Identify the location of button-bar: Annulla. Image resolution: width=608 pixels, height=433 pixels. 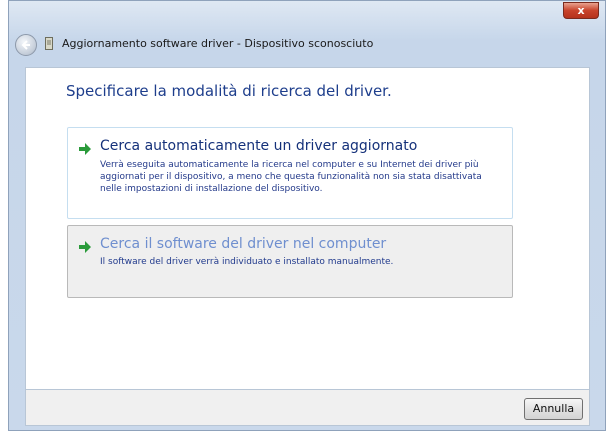
(307, 408).